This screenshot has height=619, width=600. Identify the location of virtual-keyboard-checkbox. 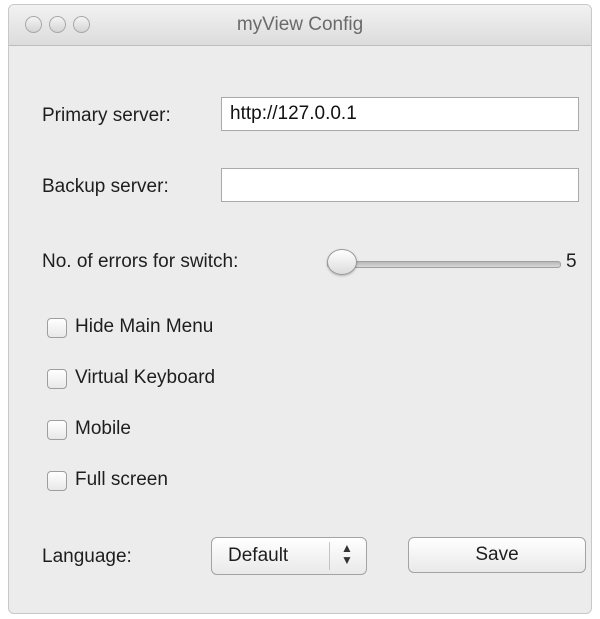
(57, 379).